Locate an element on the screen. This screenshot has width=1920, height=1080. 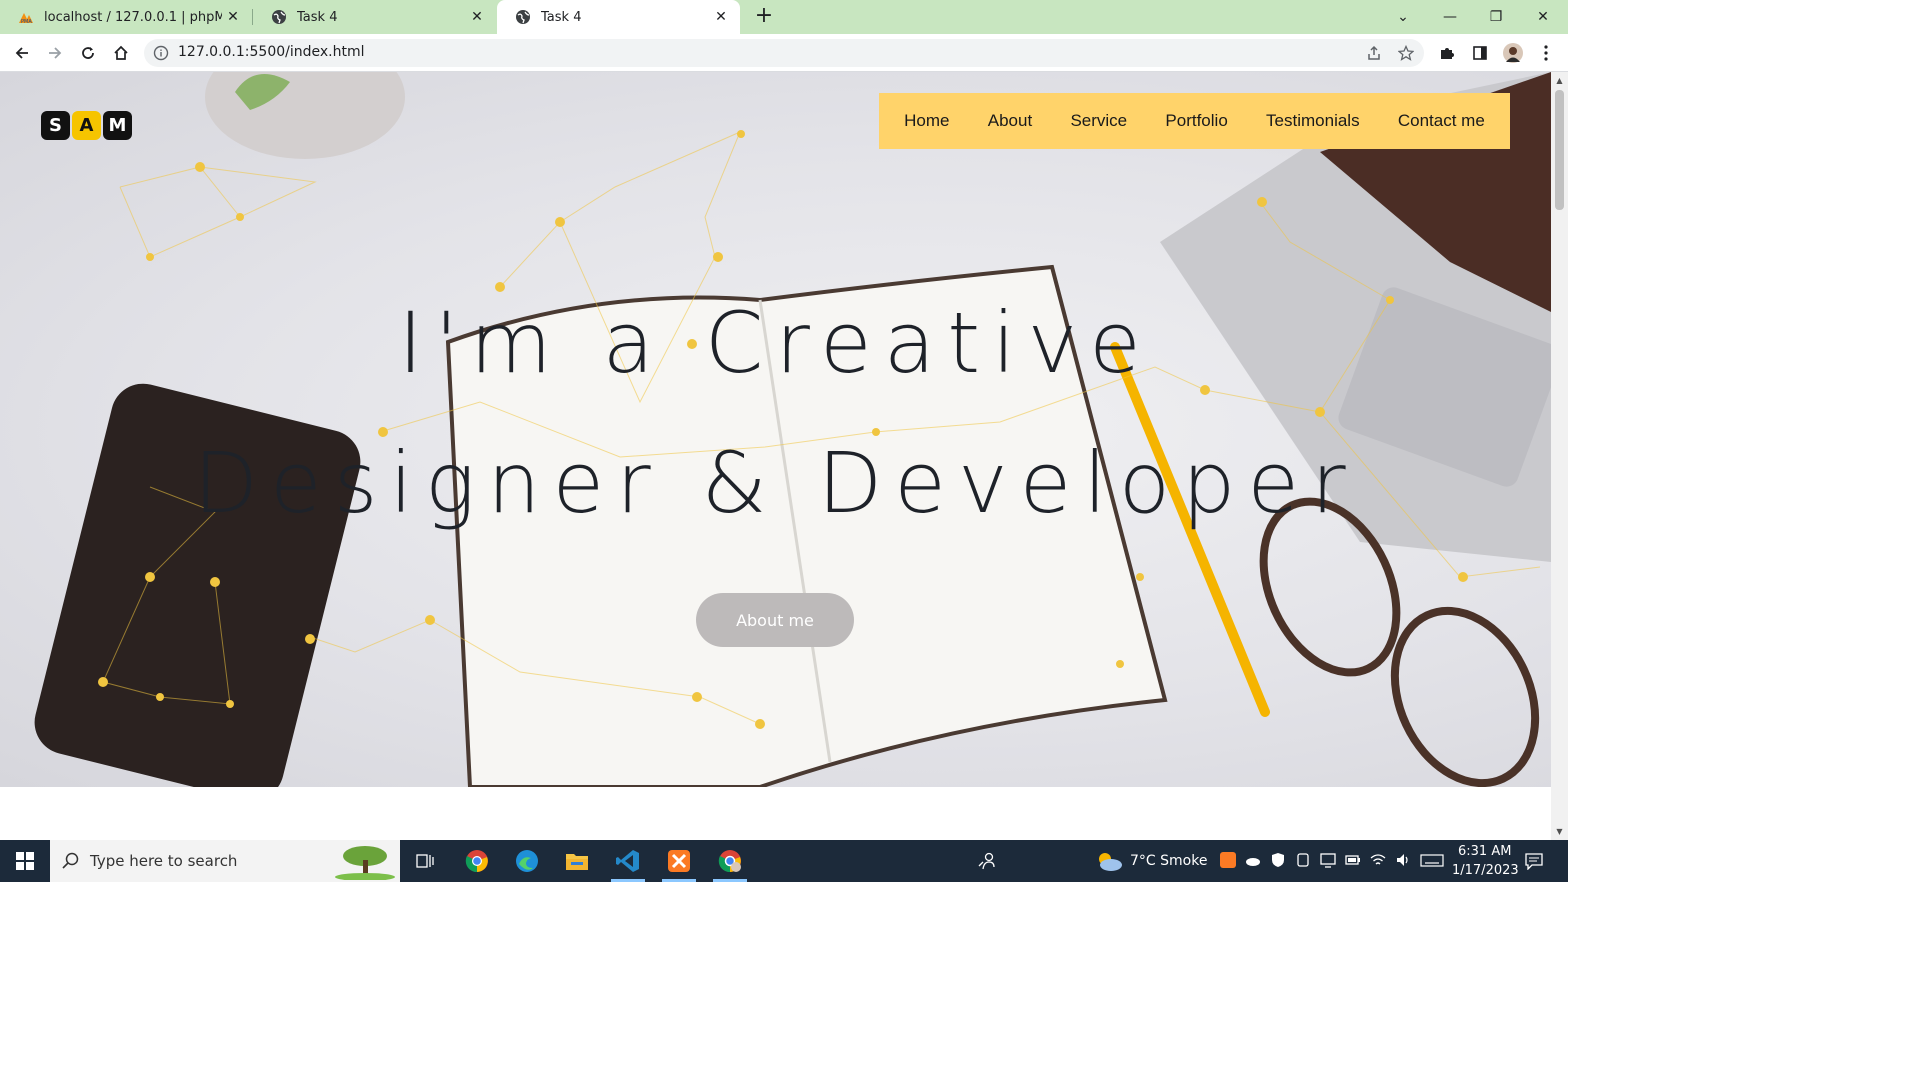
site-logo: S A M is located at coordinates (86, 125).